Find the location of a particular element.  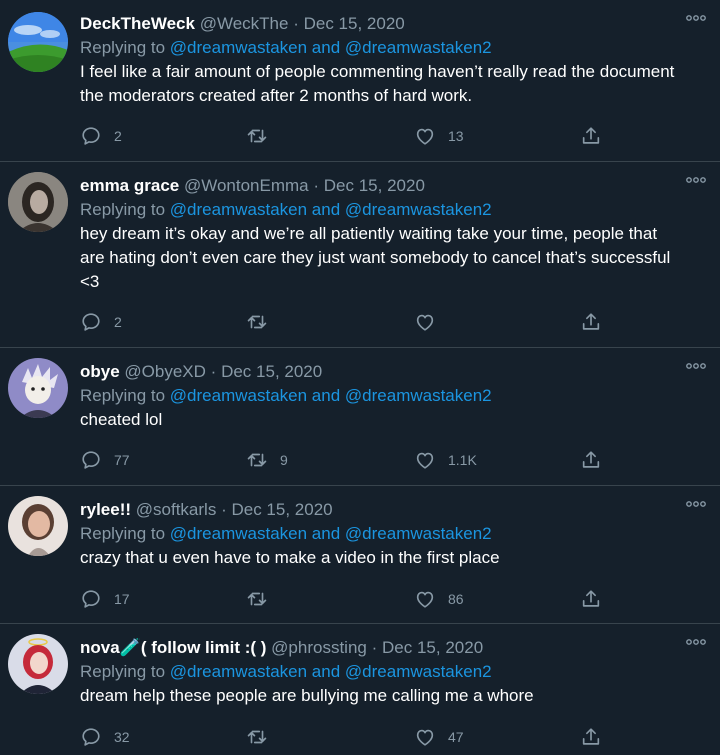

tweet-actions: 77 9 1.1K is located at coordinates (345, 460).